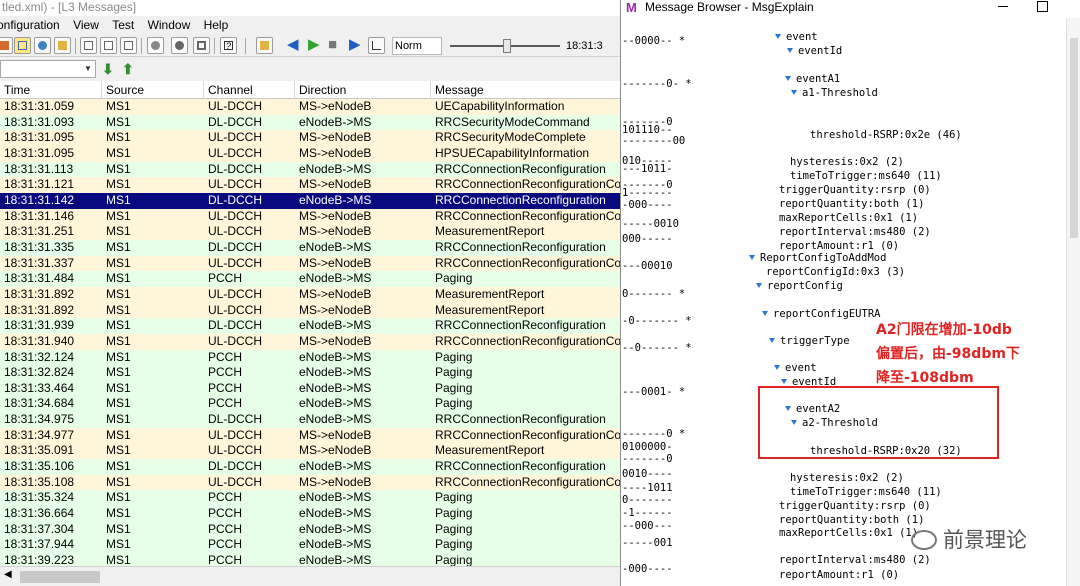  Describe the element at coordinates (886, 135) in the screenshot. I see `tree-field: threshold-RSRP:0x2e (46)` at that location.